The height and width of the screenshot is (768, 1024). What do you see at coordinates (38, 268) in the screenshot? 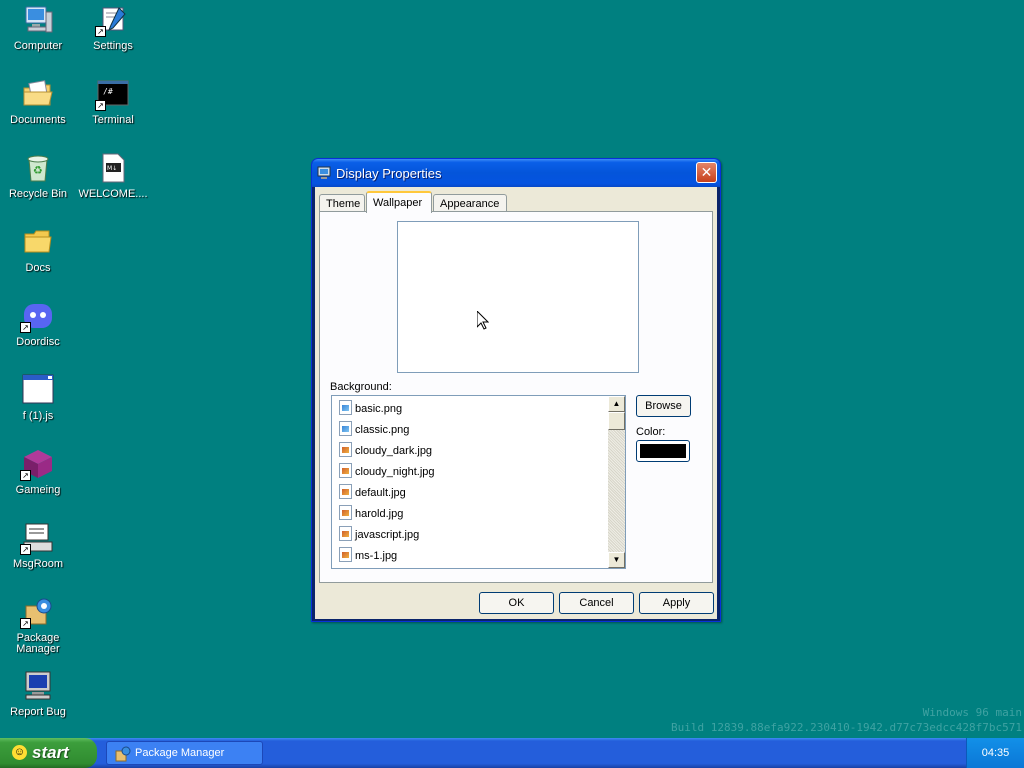
I see `desktop-icon-label: Docs` at bounding box center [38, 268].